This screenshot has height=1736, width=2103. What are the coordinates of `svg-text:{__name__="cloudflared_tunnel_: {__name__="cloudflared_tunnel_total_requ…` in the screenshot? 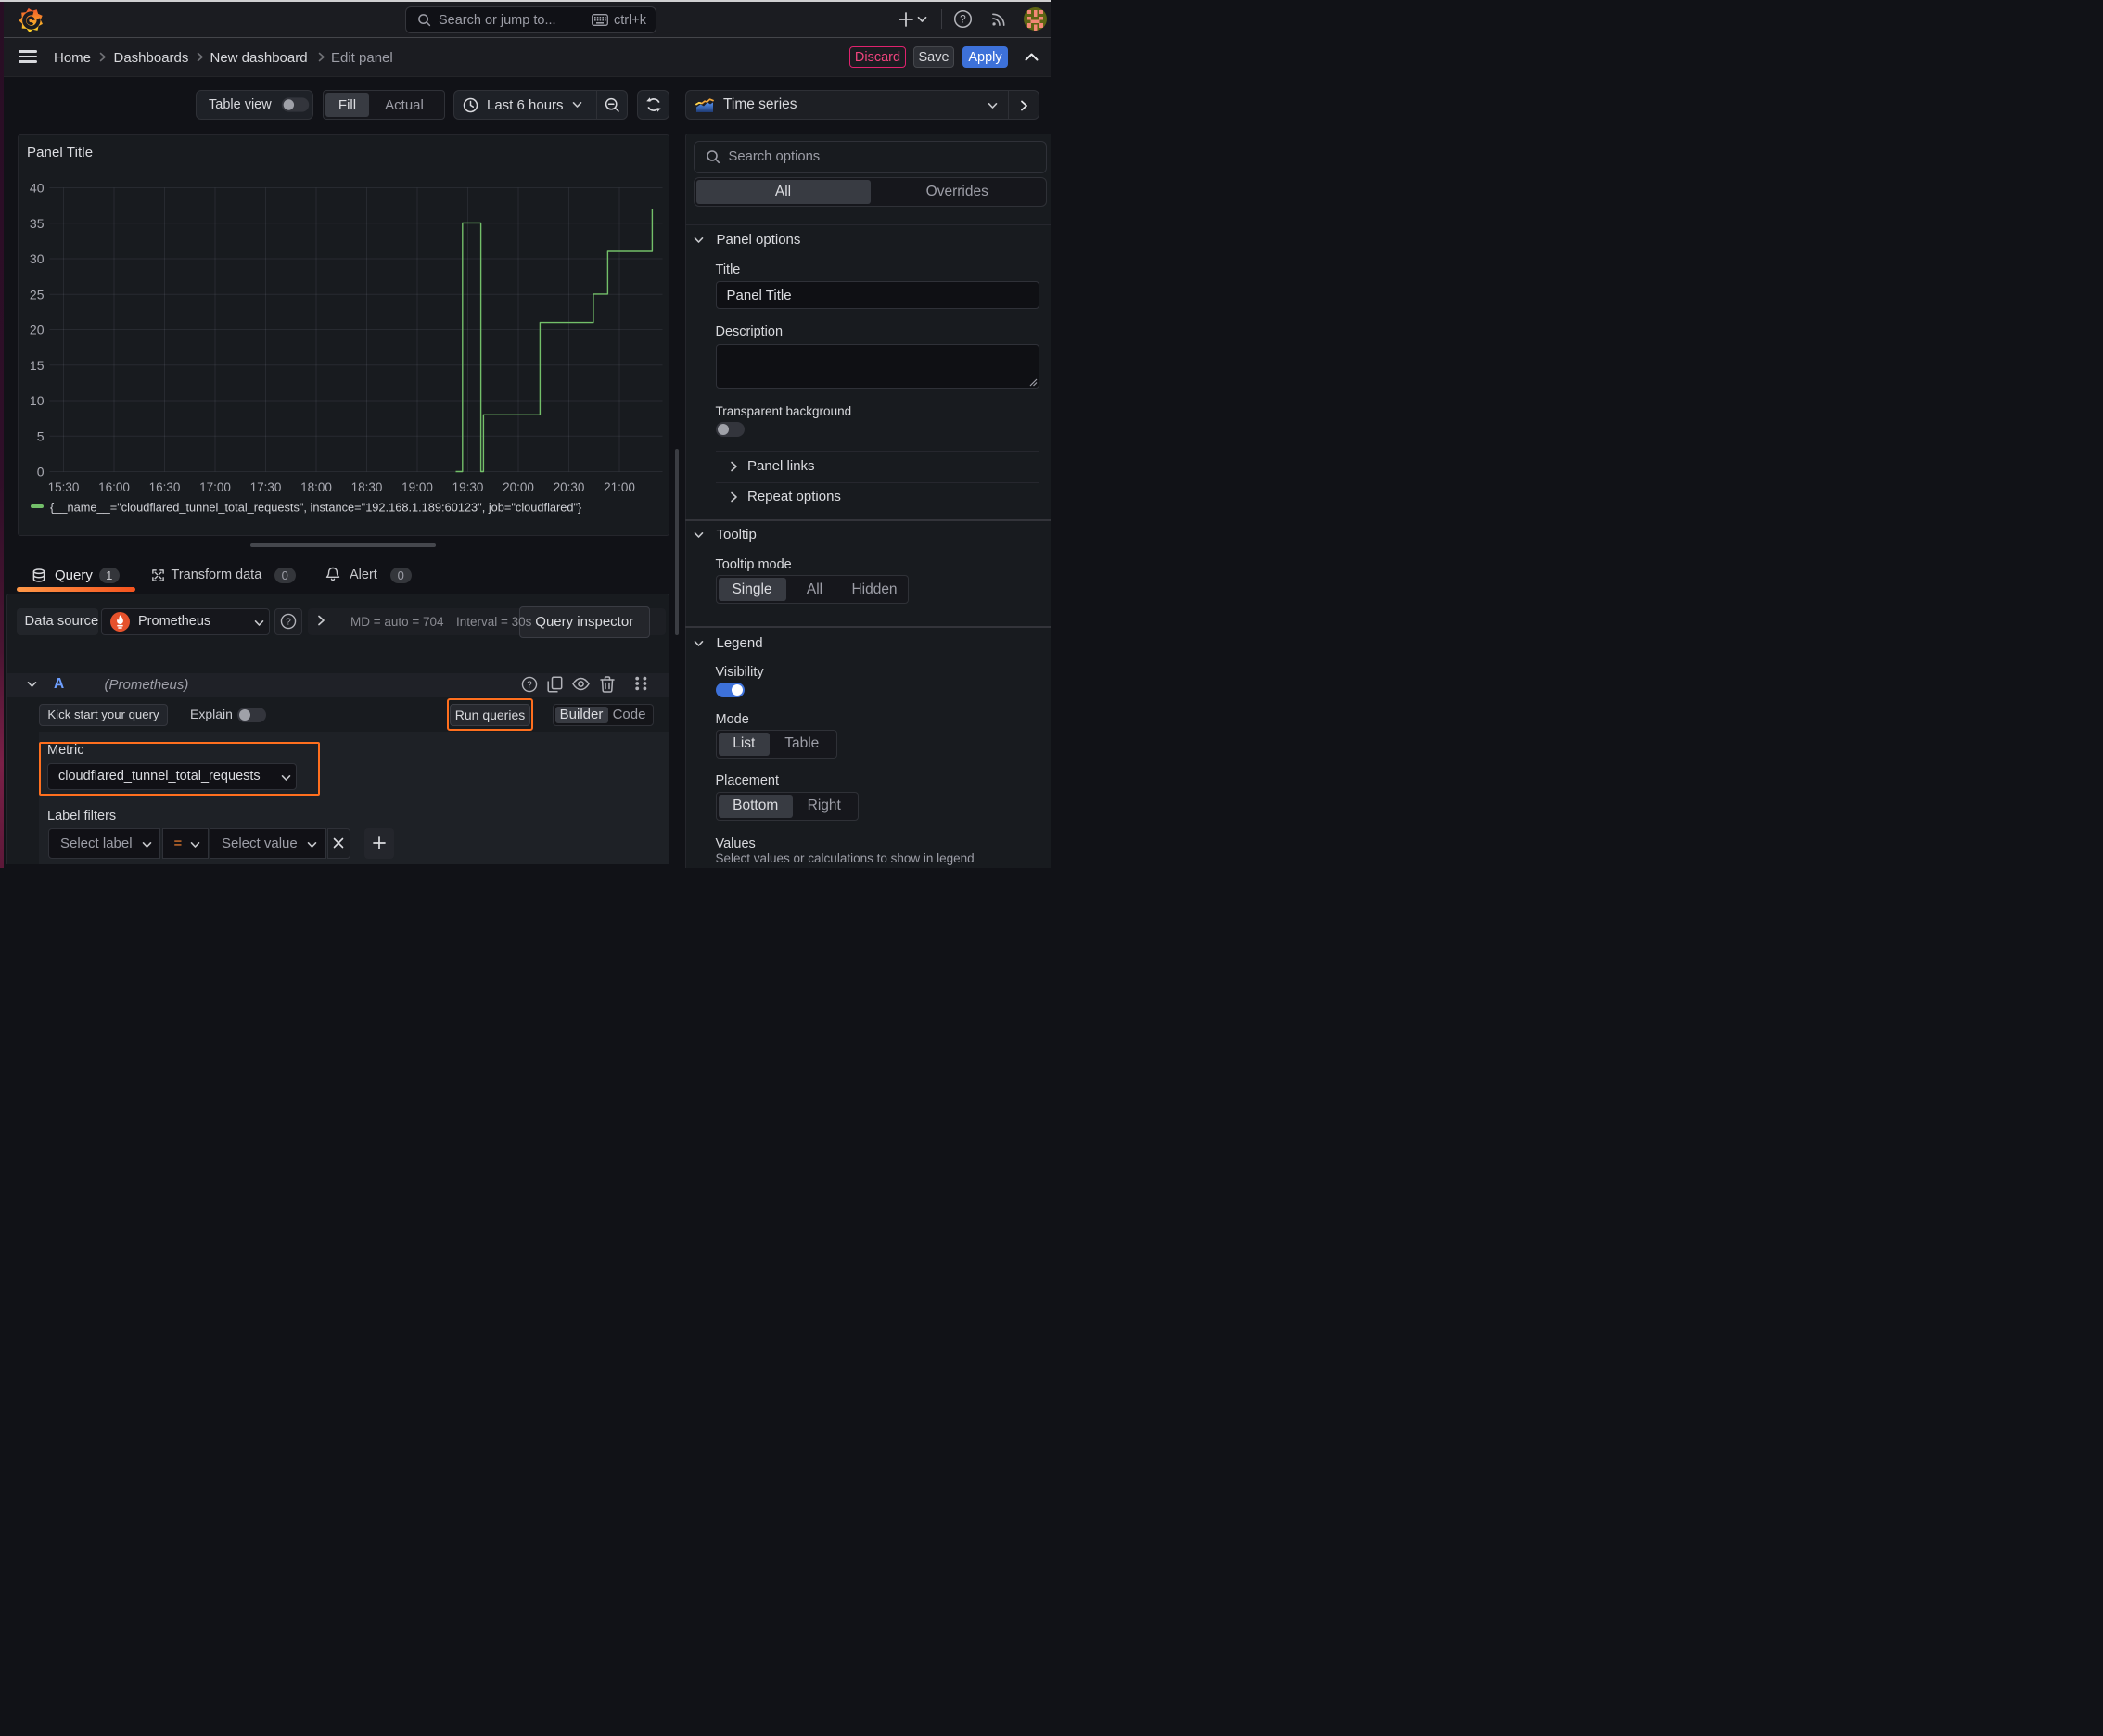 It's located at (316, 508).